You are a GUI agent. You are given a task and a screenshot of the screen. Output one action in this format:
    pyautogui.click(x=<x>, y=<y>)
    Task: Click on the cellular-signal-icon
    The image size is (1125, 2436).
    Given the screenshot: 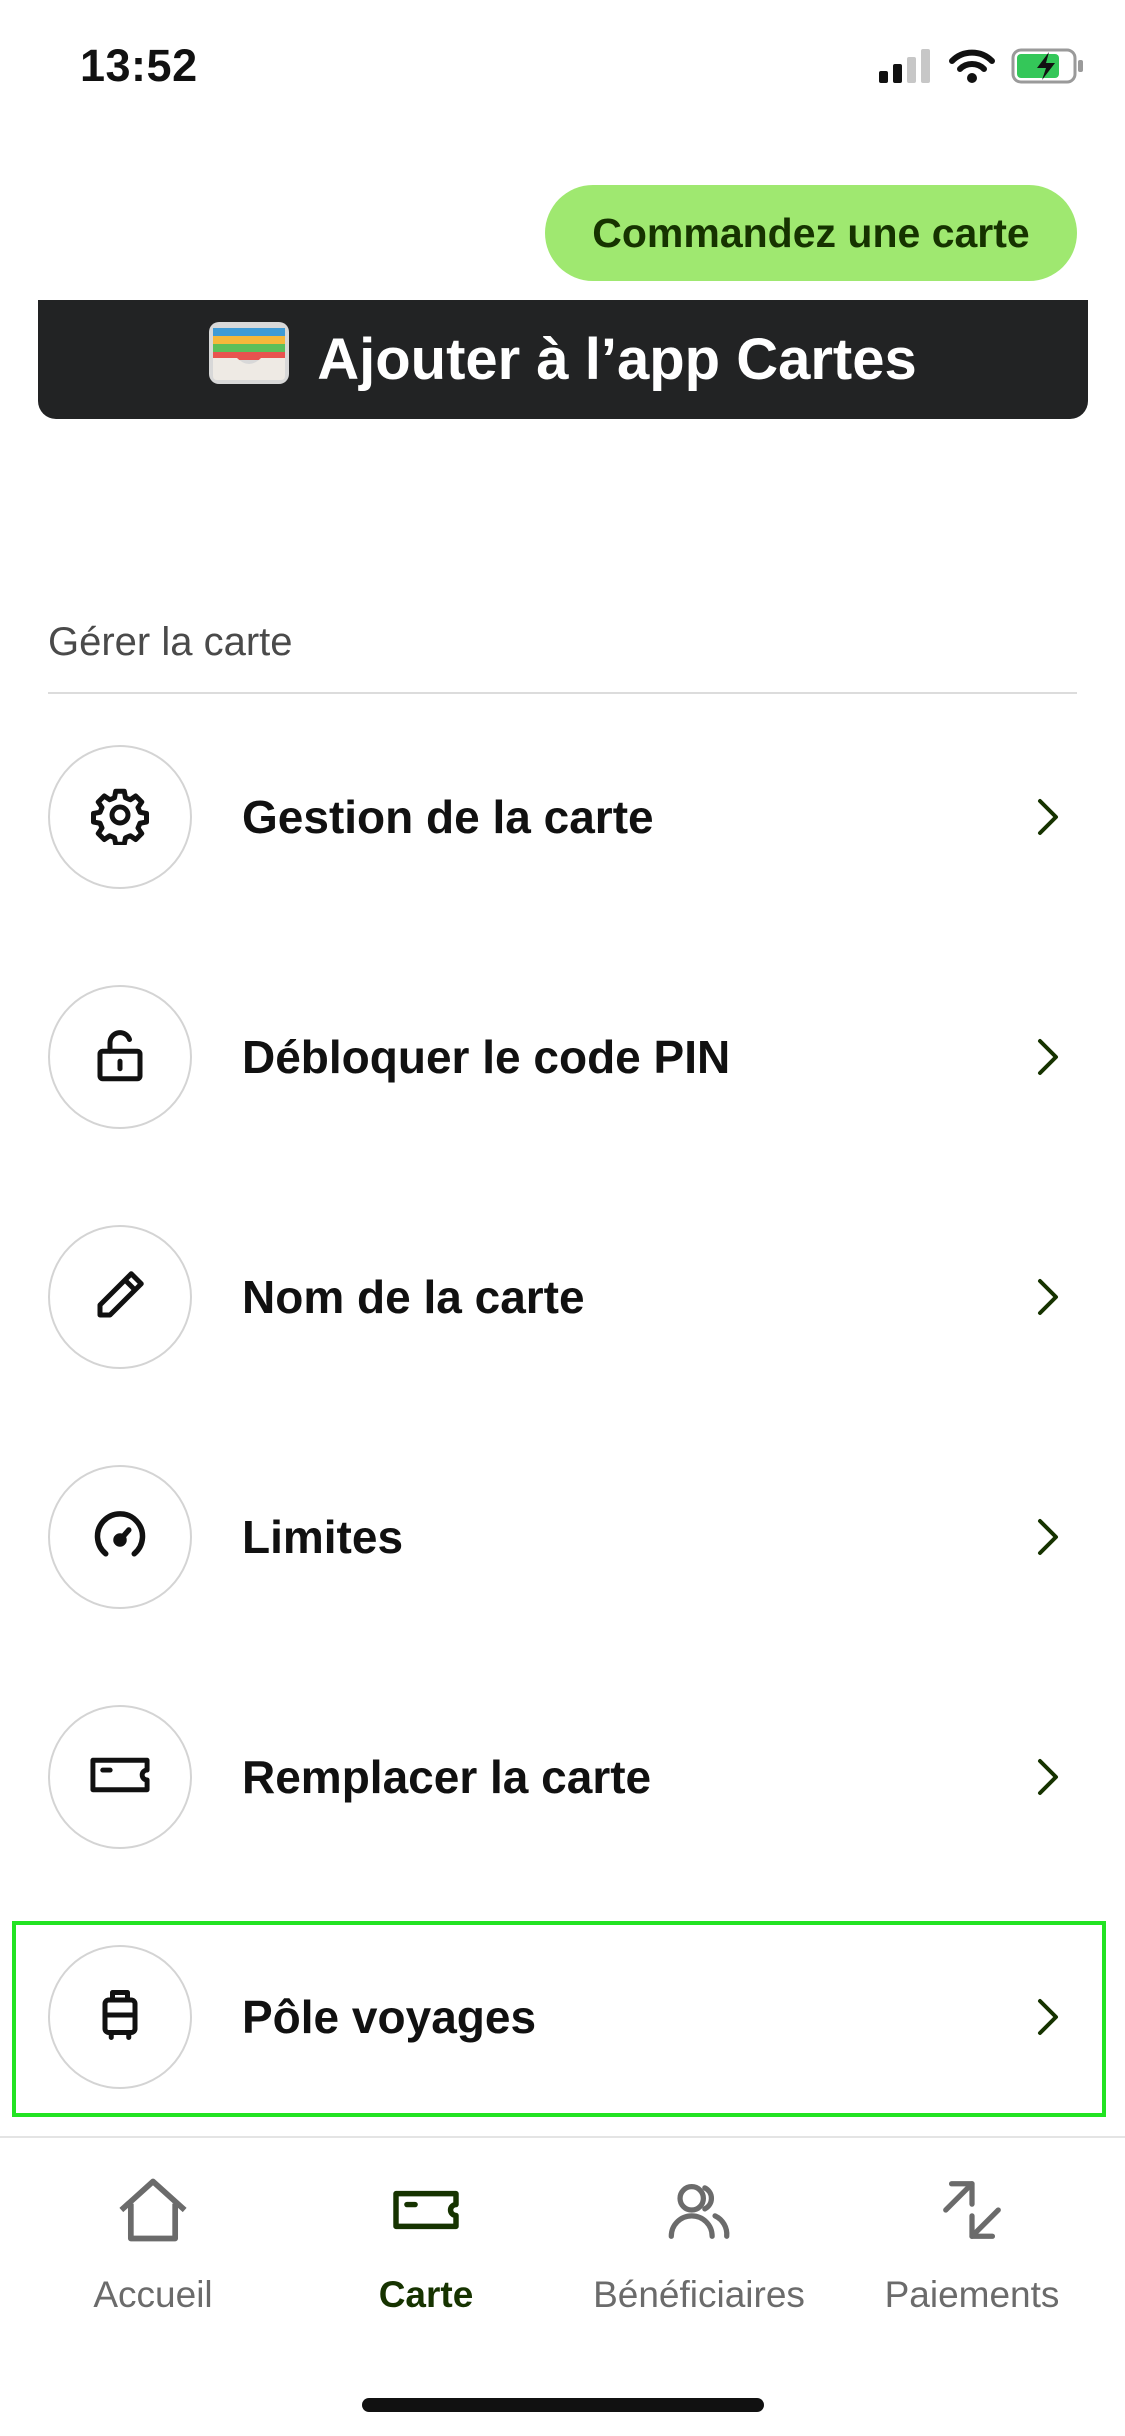 What is the action you would take?
    pyautogui.click(x=906, y=68)
    